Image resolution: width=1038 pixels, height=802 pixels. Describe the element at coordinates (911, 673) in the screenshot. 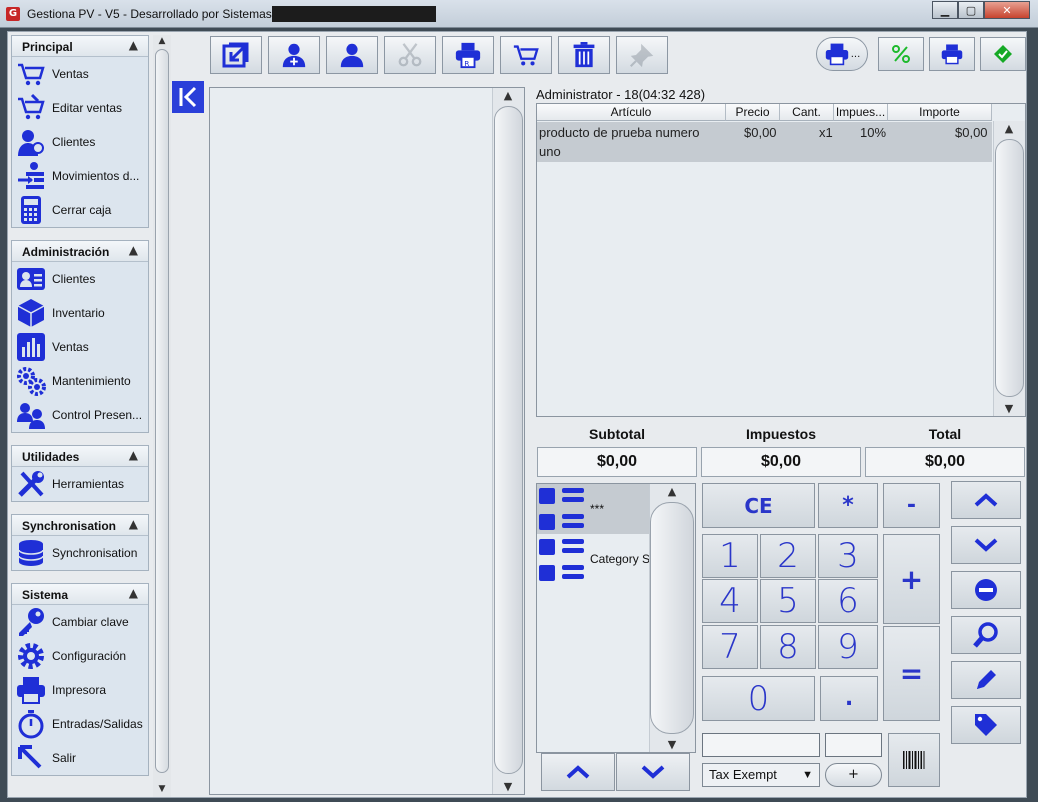

I see `equals-button: =` at that location.